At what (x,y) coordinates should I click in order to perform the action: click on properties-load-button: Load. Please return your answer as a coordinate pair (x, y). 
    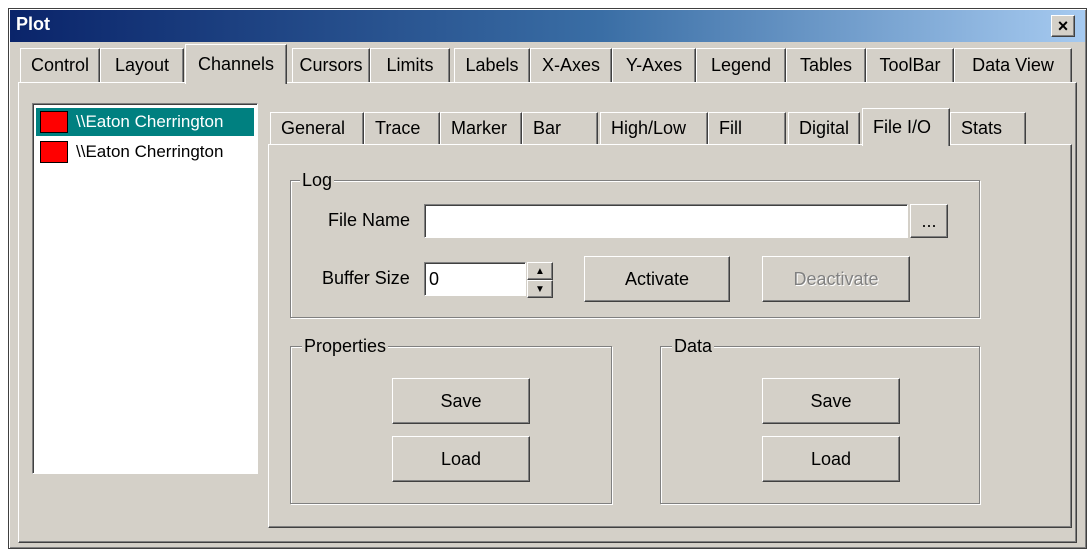
    Looking at the image, I should click on (461, 459).